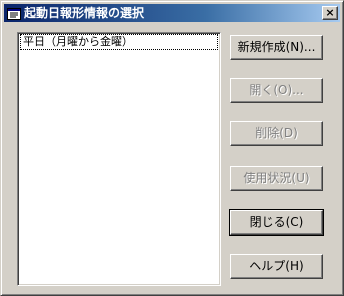 The image size is (344, 296). Describe the element at coordinates (276, 222) in the screenshot. I see `close-button: 閉じる(C)` at that location.